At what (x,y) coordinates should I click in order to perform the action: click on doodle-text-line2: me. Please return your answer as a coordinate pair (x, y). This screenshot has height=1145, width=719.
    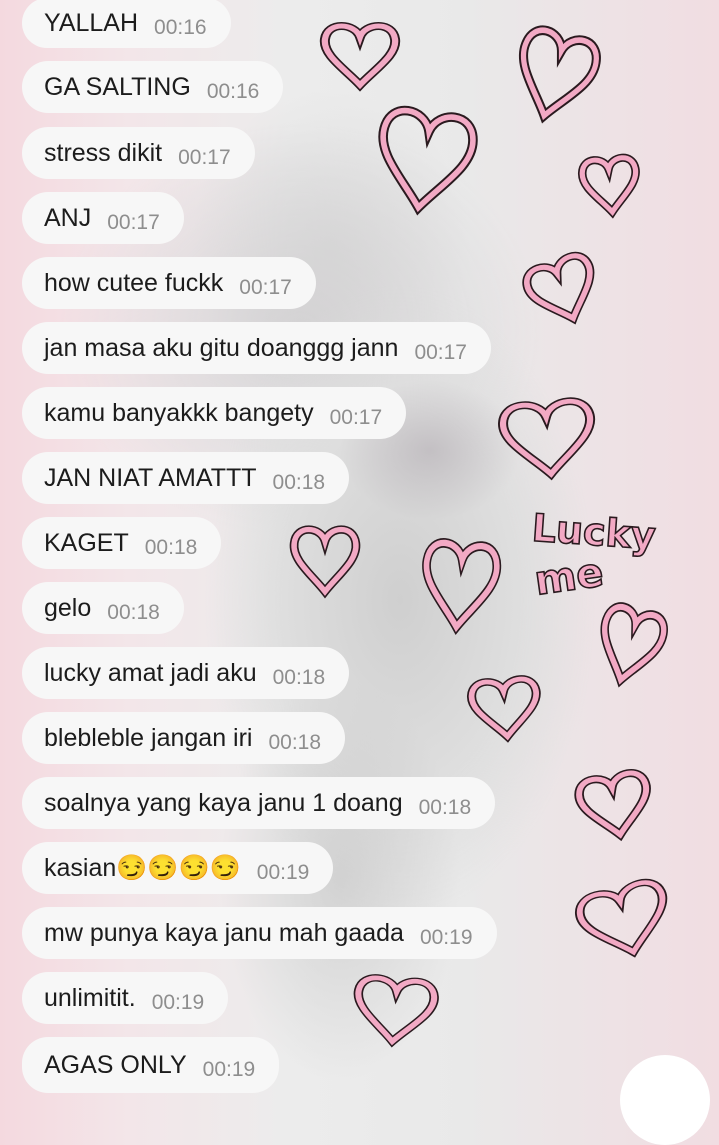
    Looking at the image, I should click on (569, 577).